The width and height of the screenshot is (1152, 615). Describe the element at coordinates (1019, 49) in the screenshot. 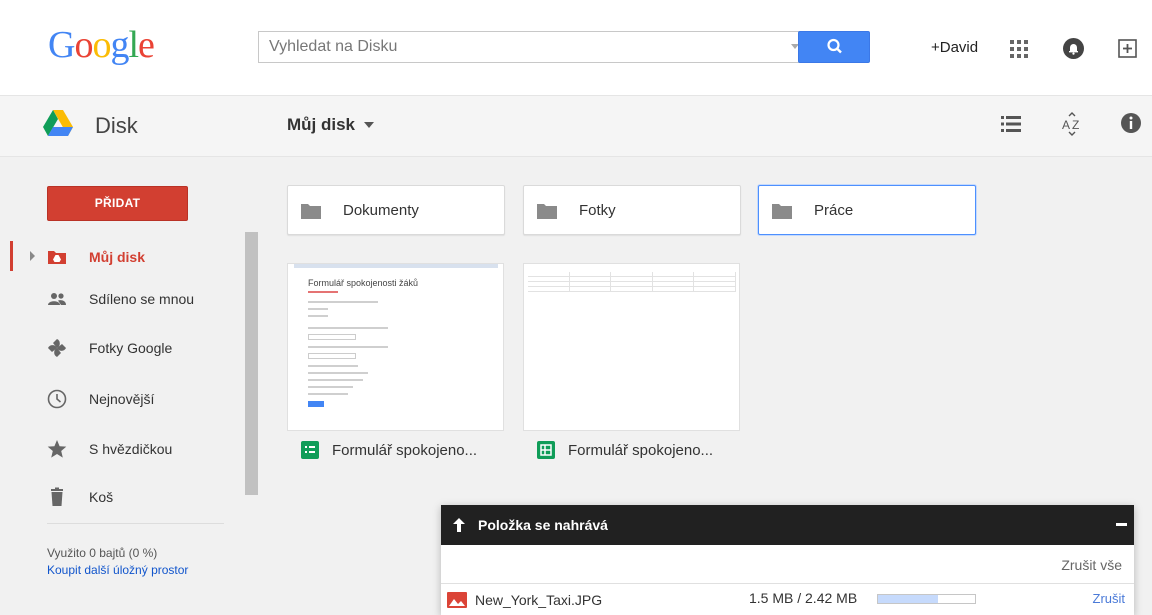

I see `apps-icon` at that location.